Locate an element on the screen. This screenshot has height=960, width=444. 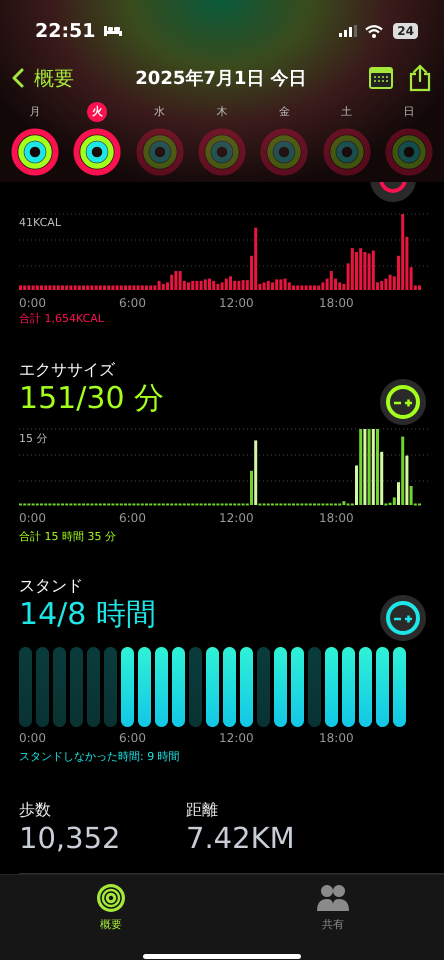
calendar-icon is located at coordinates (381, 78).